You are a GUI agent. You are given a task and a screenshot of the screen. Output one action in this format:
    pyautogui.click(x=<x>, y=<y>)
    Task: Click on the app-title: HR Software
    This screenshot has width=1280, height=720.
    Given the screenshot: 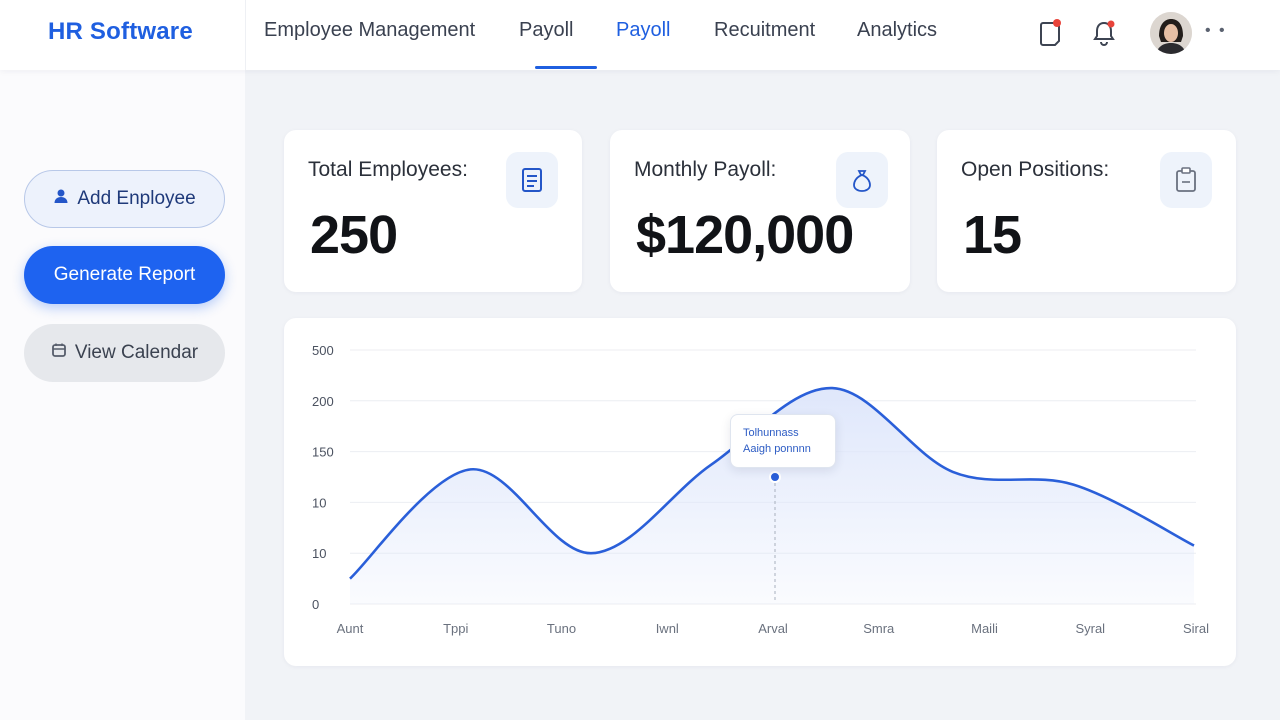 What is the action you would take?
    pyautogui.click(x=120, y=32)
    